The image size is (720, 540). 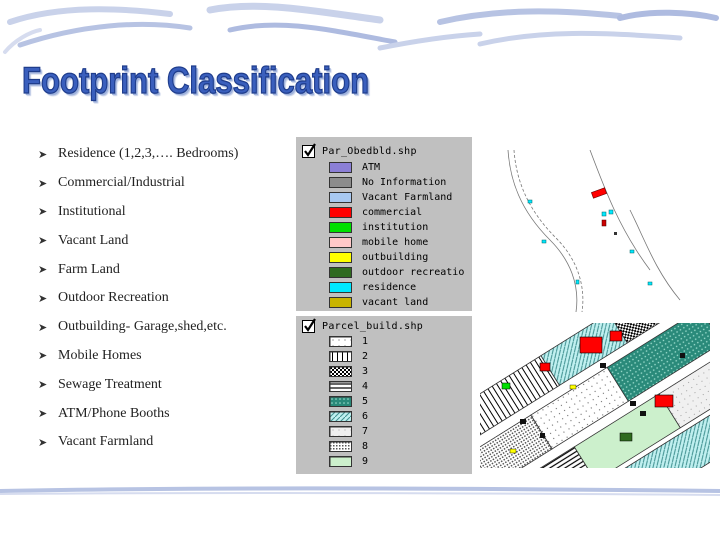 I want to click on bullet-item: ➤ Farm Land, so click(x=138, y=269).